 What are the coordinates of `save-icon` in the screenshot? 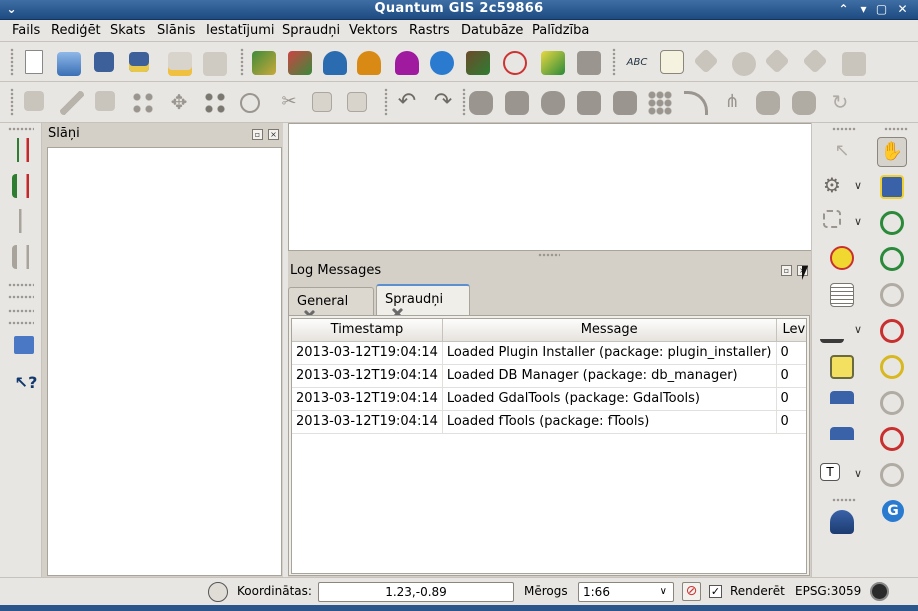 It's located at (105, 101).